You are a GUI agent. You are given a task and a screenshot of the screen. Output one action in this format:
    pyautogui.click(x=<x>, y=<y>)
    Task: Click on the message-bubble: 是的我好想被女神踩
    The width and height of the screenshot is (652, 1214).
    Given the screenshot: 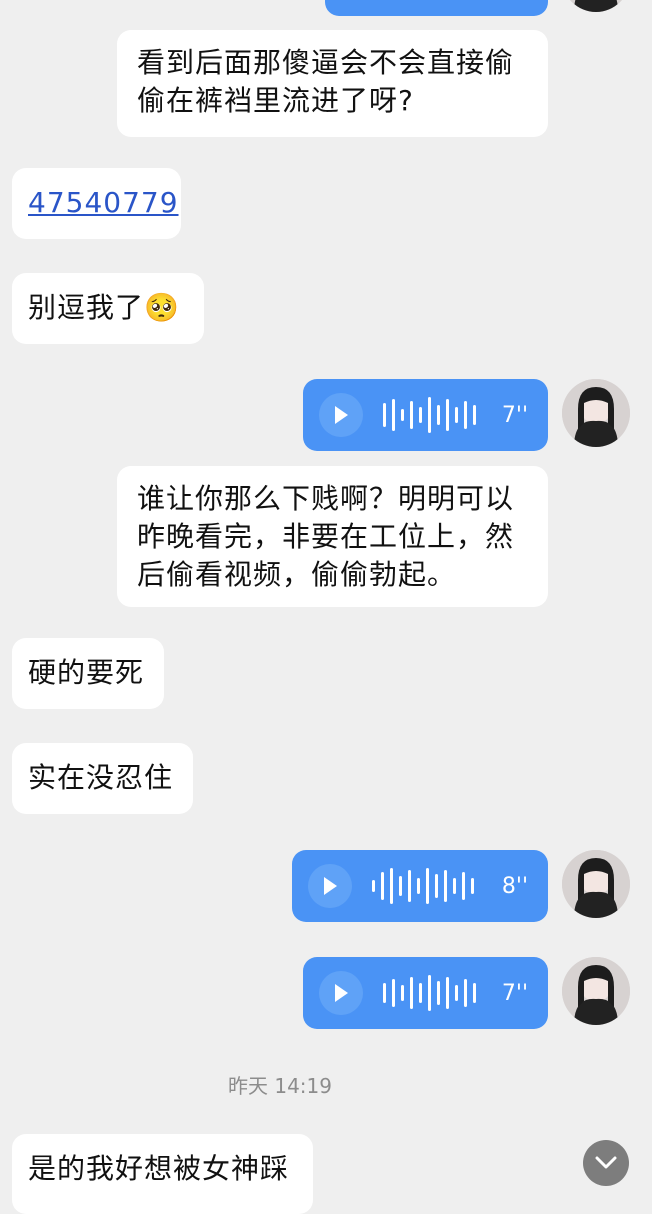 What is the action you would take?
    pyautogui.click(x=162, y=1174)
    